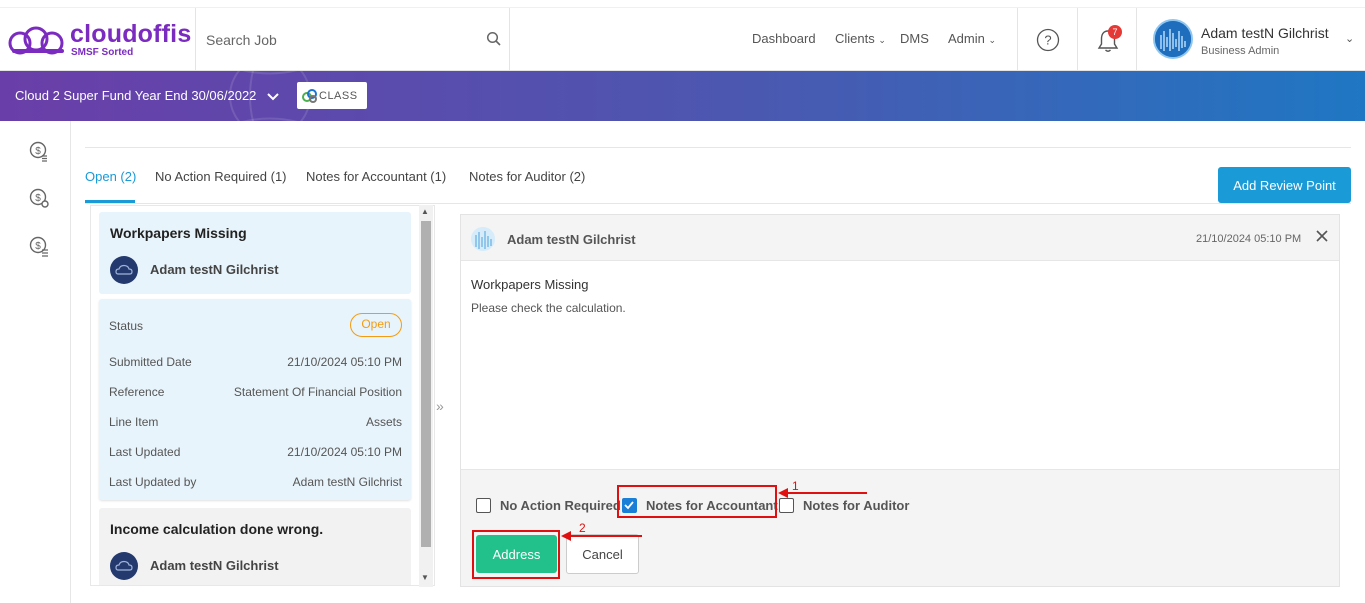 This screenshot has width=1365, height=603. I want to click on detail-row-last-updated: Last Updated 21/10/2024 05:10 PM, so click(255, 454).